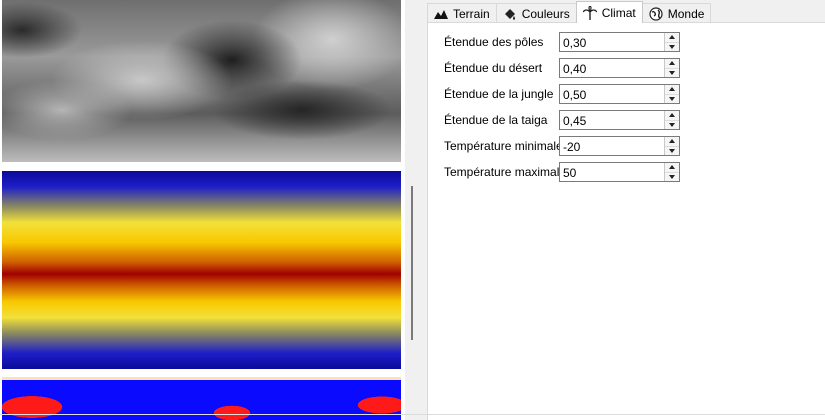  Describe the element at coordinates (619, 94) in the screenshot. I see `jungle-extent-spinner: 0,50` at that location.